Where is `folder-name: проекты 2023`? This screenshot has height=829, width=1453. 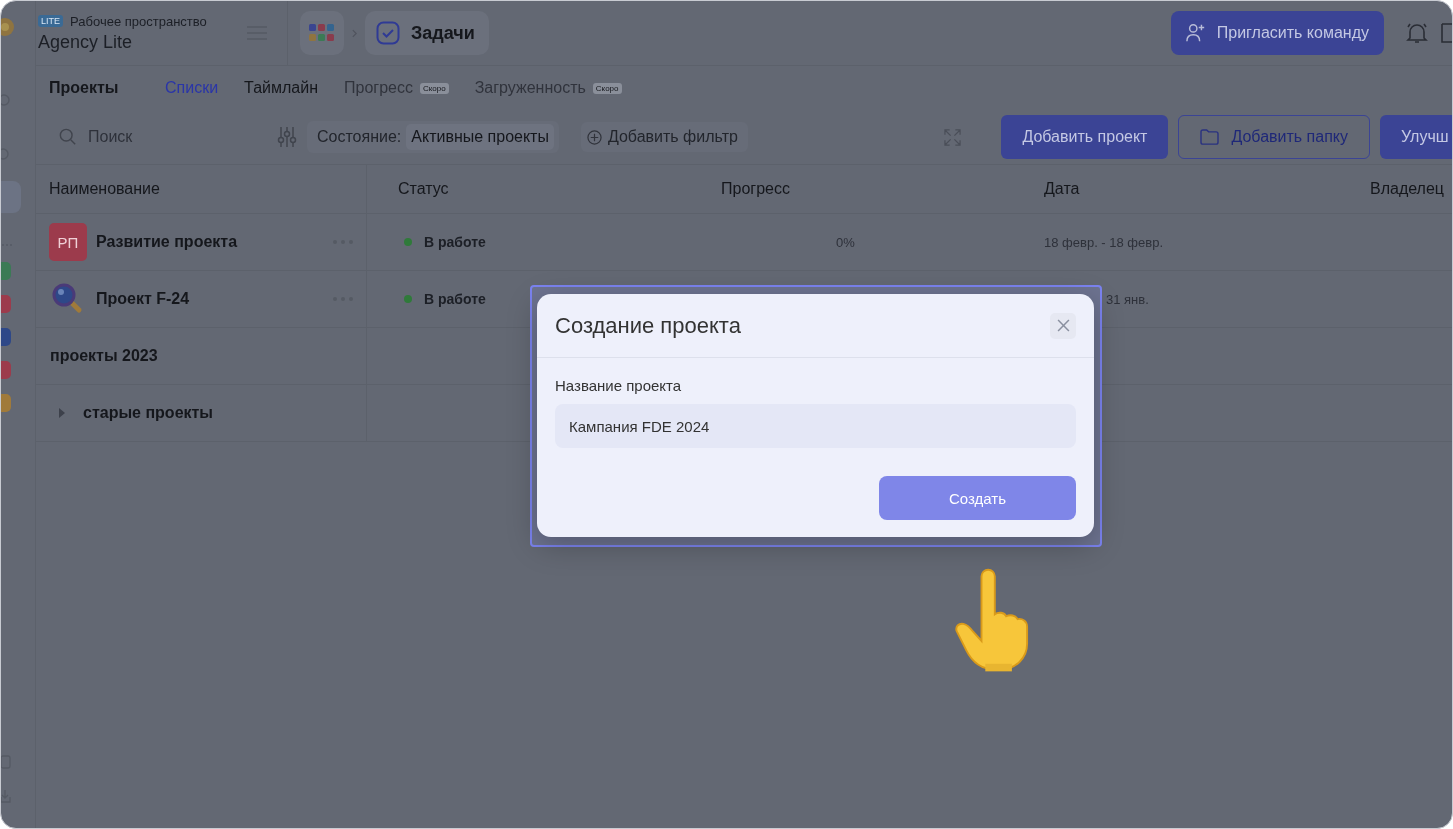 folder-name: проекты 2023 is located at coordinates (103, 356).